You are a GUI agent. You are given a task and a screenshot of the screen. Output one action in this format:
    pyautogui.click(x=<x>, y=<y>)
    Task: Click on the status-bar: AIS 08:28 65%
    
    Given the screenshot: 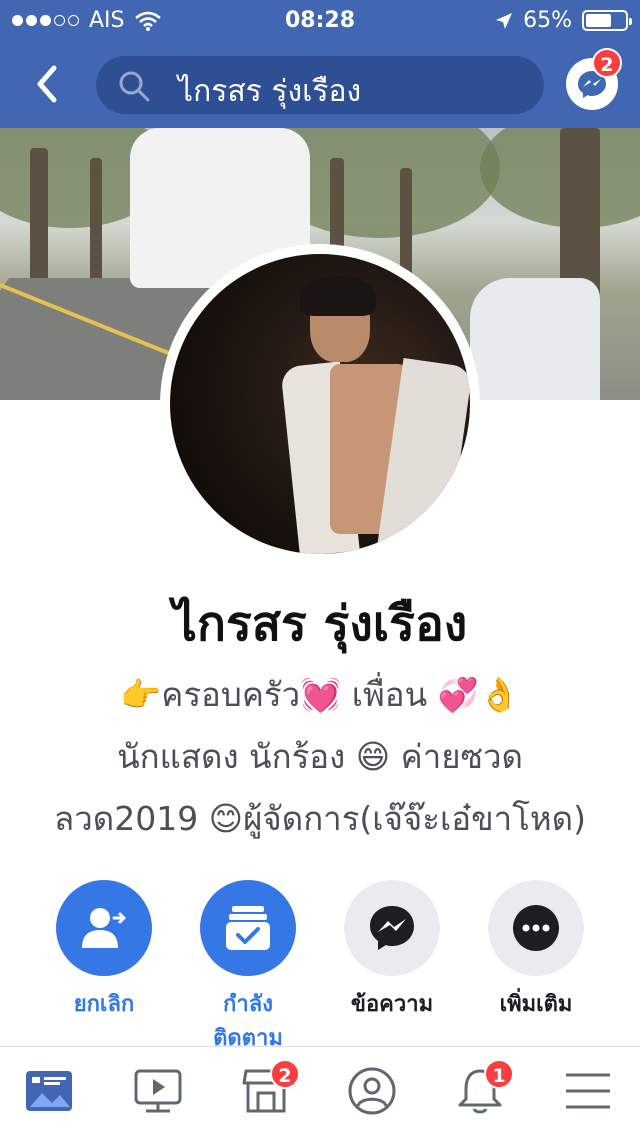 What is the action you would take?
    pyautogui.click(x=320, y=20)
    